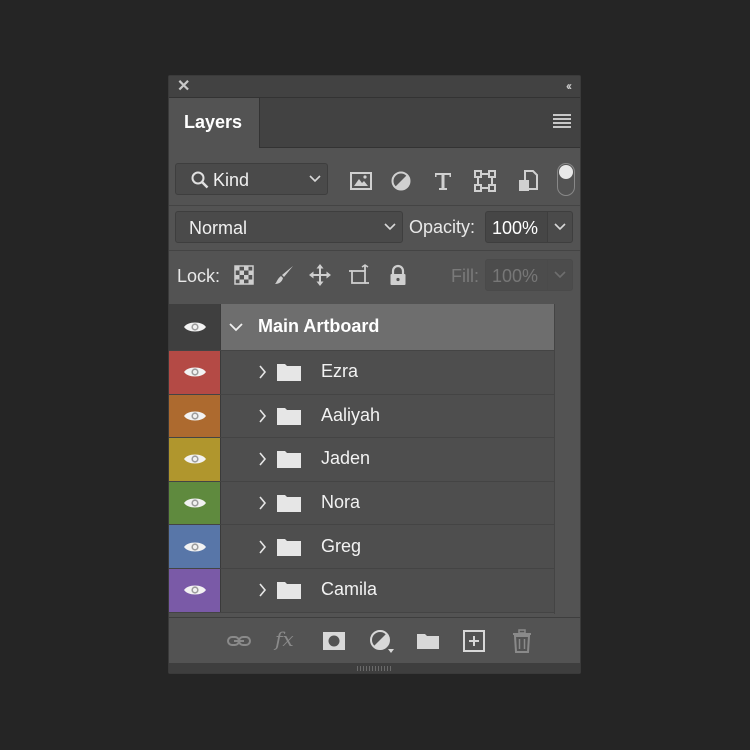 Image resolution: width=750 pixels, height=750 pixels. Describe the element at coordinates (361, 373) in the screenshot. I see `layer-row: Ezra` at that location.